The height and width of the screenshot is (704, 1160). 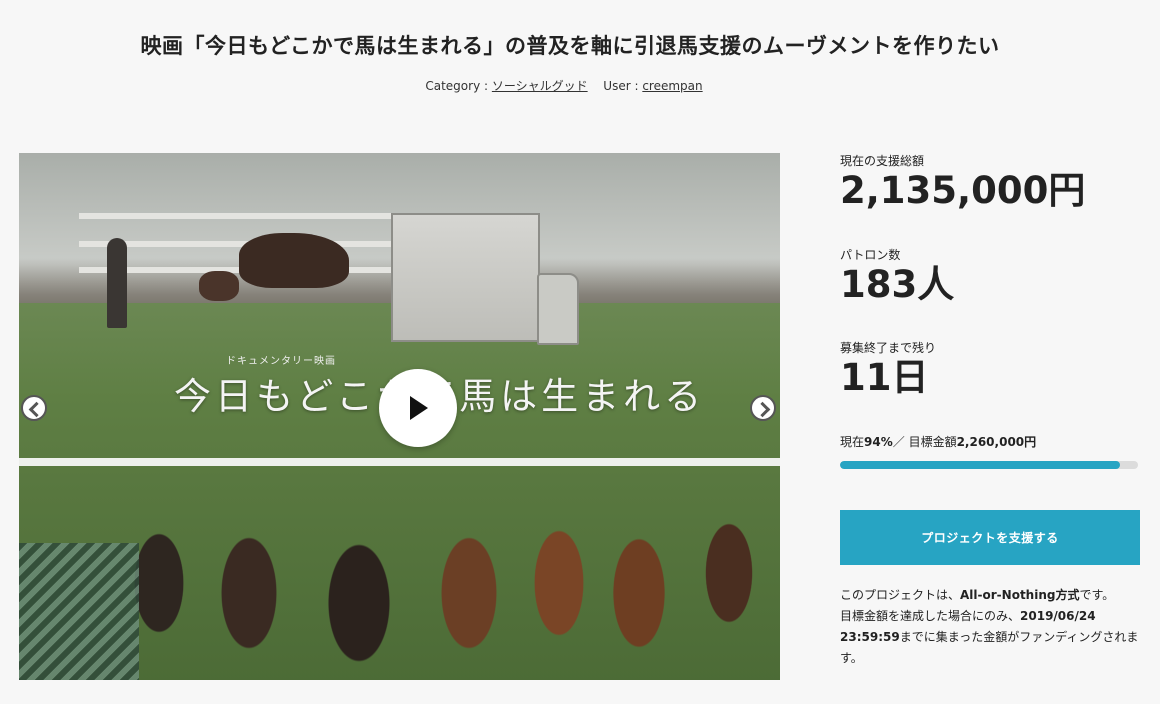 I want to click on progress-bar-fill, so click(x=980, y=465).